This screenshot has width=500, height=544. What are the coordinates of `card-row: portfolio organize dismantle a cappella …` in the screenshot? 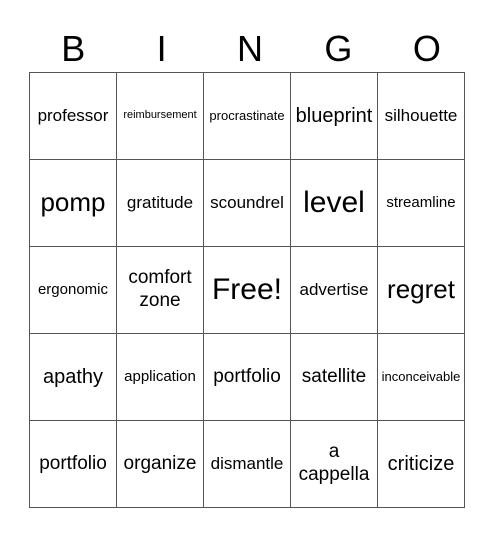 It's located at (247, 464).